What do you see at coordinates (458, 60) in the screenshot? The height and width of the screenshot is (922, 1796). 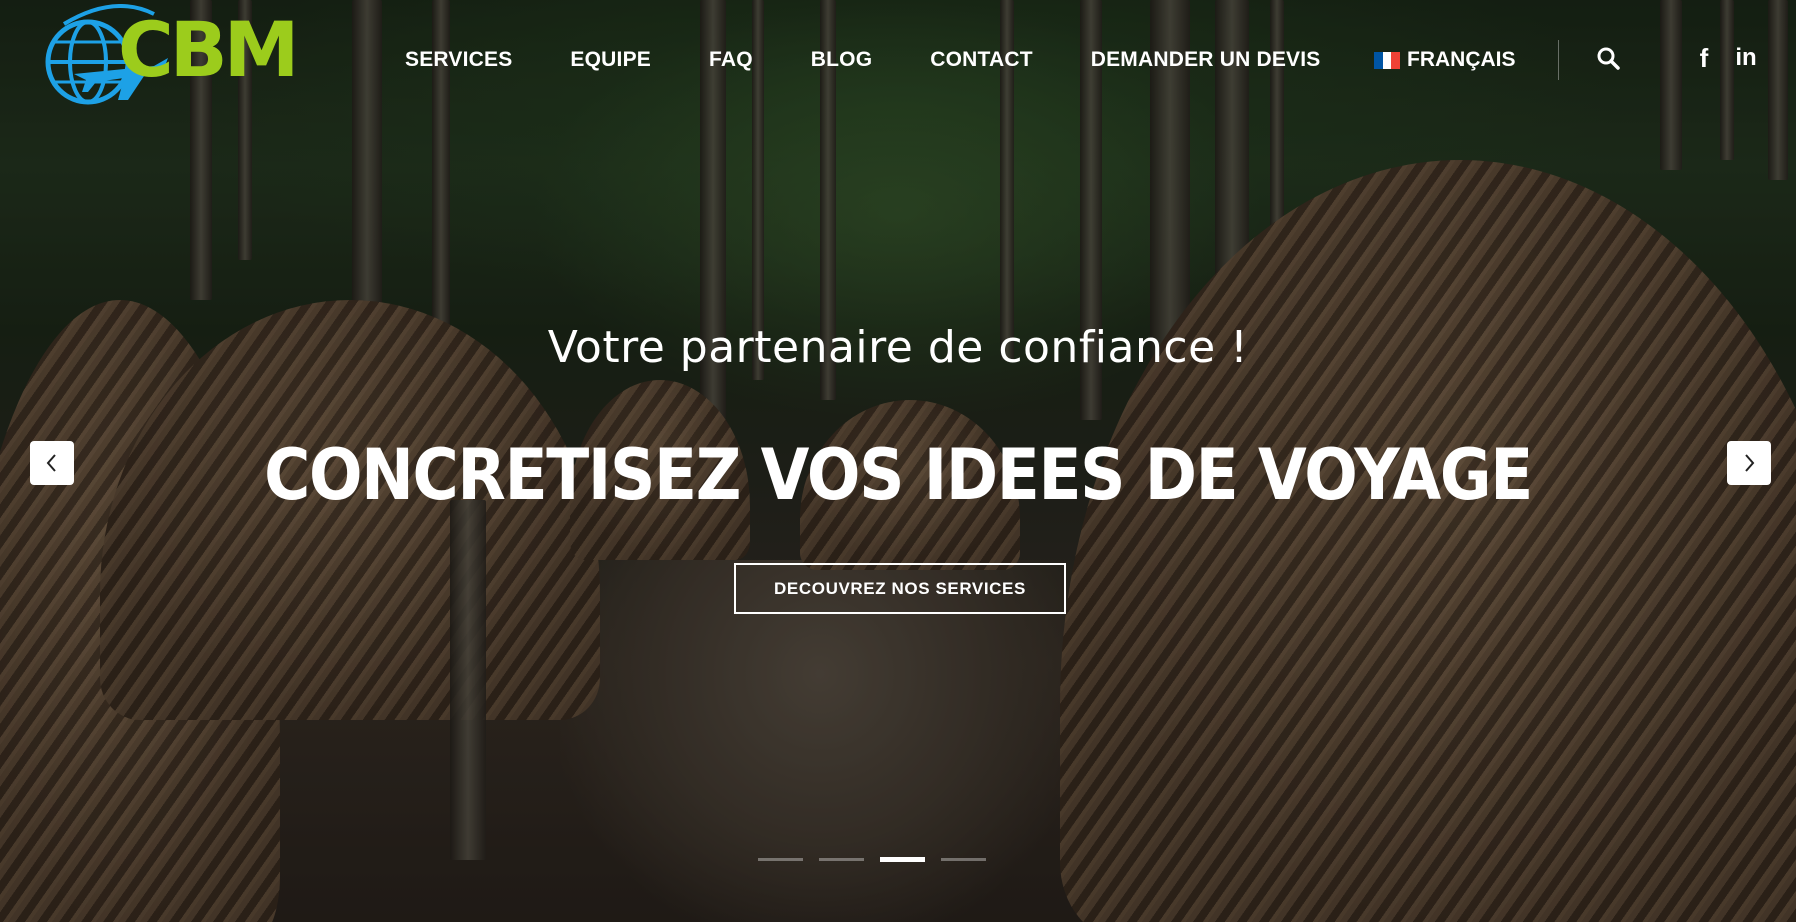 I see `nav-item-services: SERVICES` at bounding box center [458, 60].